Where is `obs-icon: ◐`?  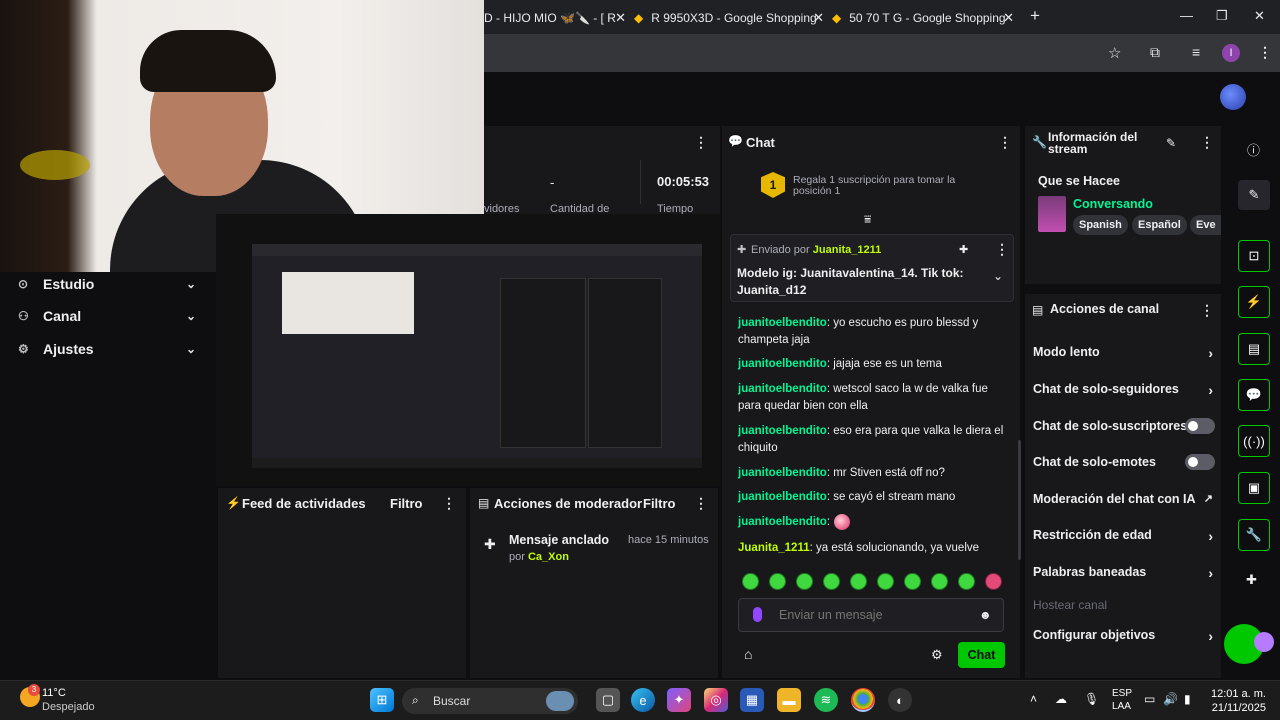
obs-icon: ◐ is located at coordinates (900, 700).